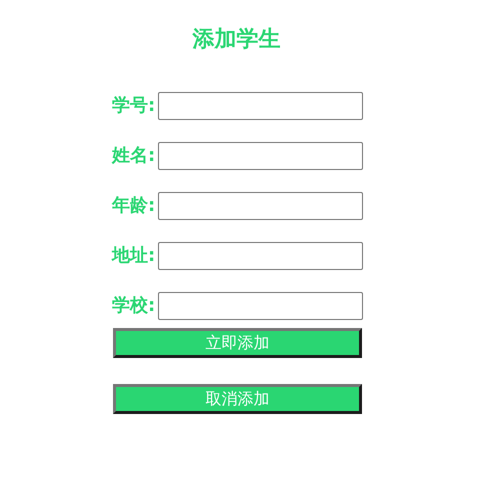  I want to click on field-label: 年龄:, so click(134, 206).